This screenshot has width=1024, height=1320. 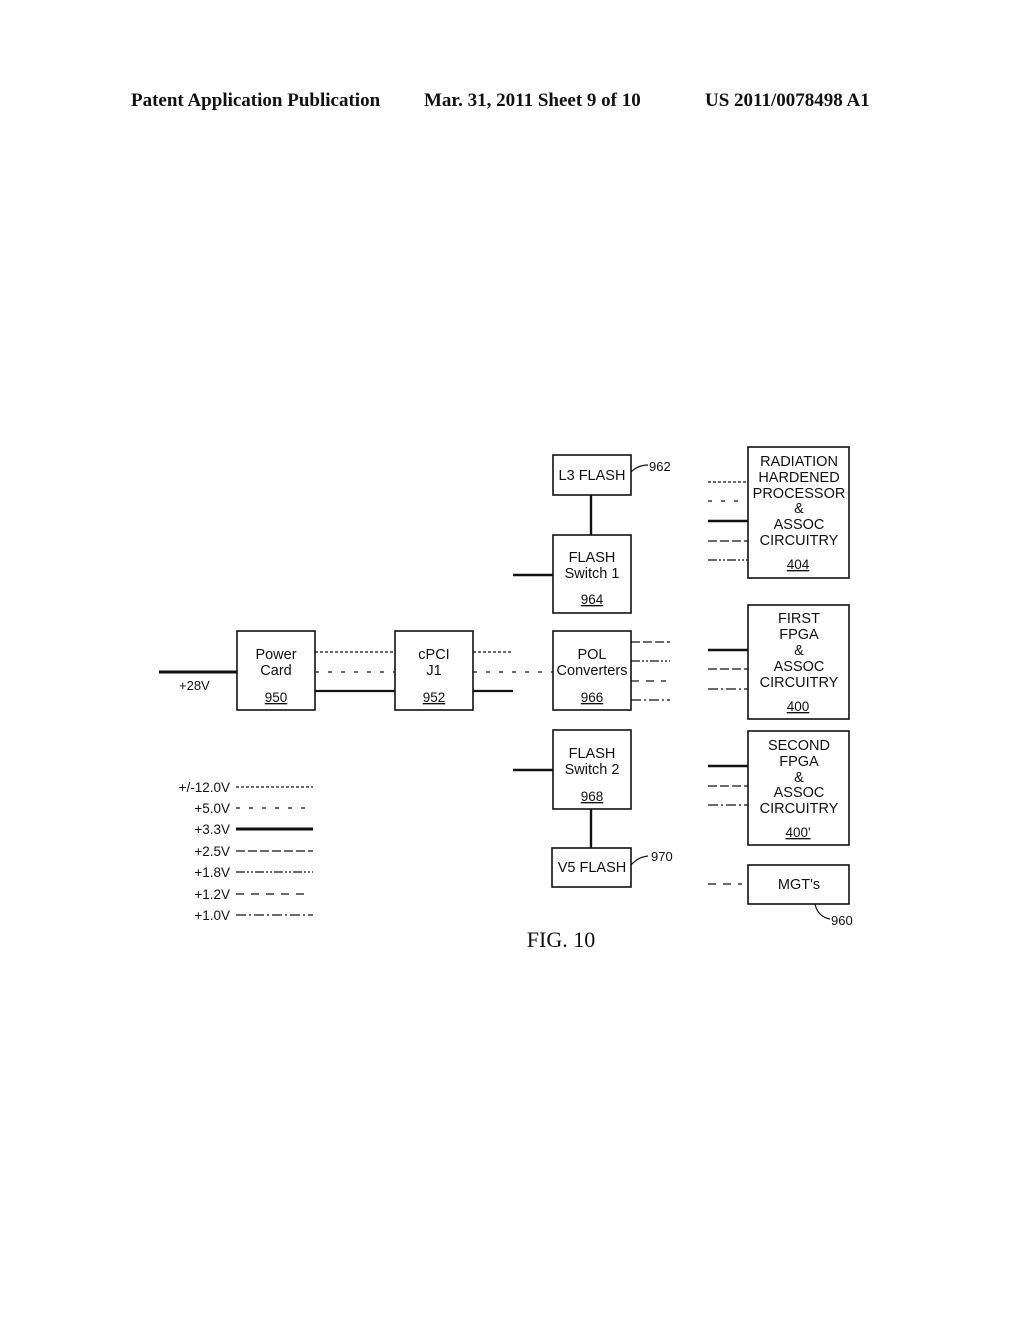 What do you see at coordinates (275, 655) in the screenshot?
I see `power-card-line1: Power` at bounding box center [275, 655].